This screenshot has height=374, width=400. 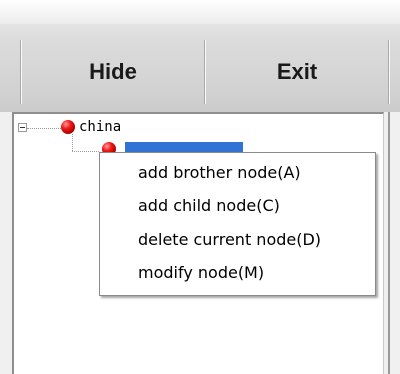 I want to click on menu-item-delete-current-node: delete current node(D), so click(x=229, y=240).